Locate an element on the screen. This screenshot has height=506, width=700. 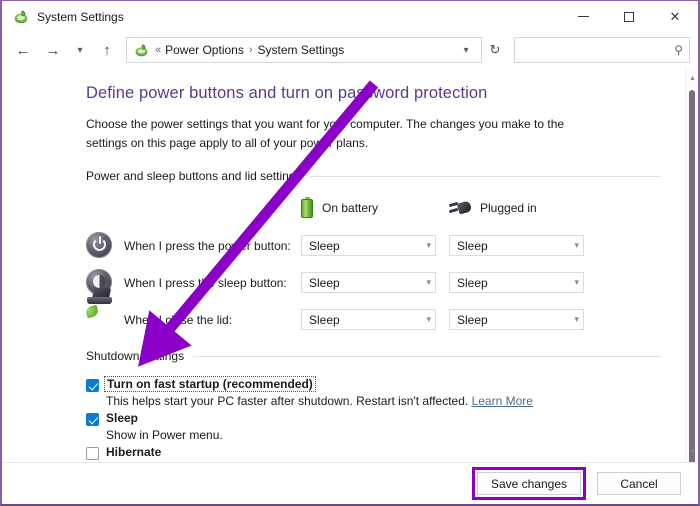
window-title: System Settings is located at coordinates (80, 16).